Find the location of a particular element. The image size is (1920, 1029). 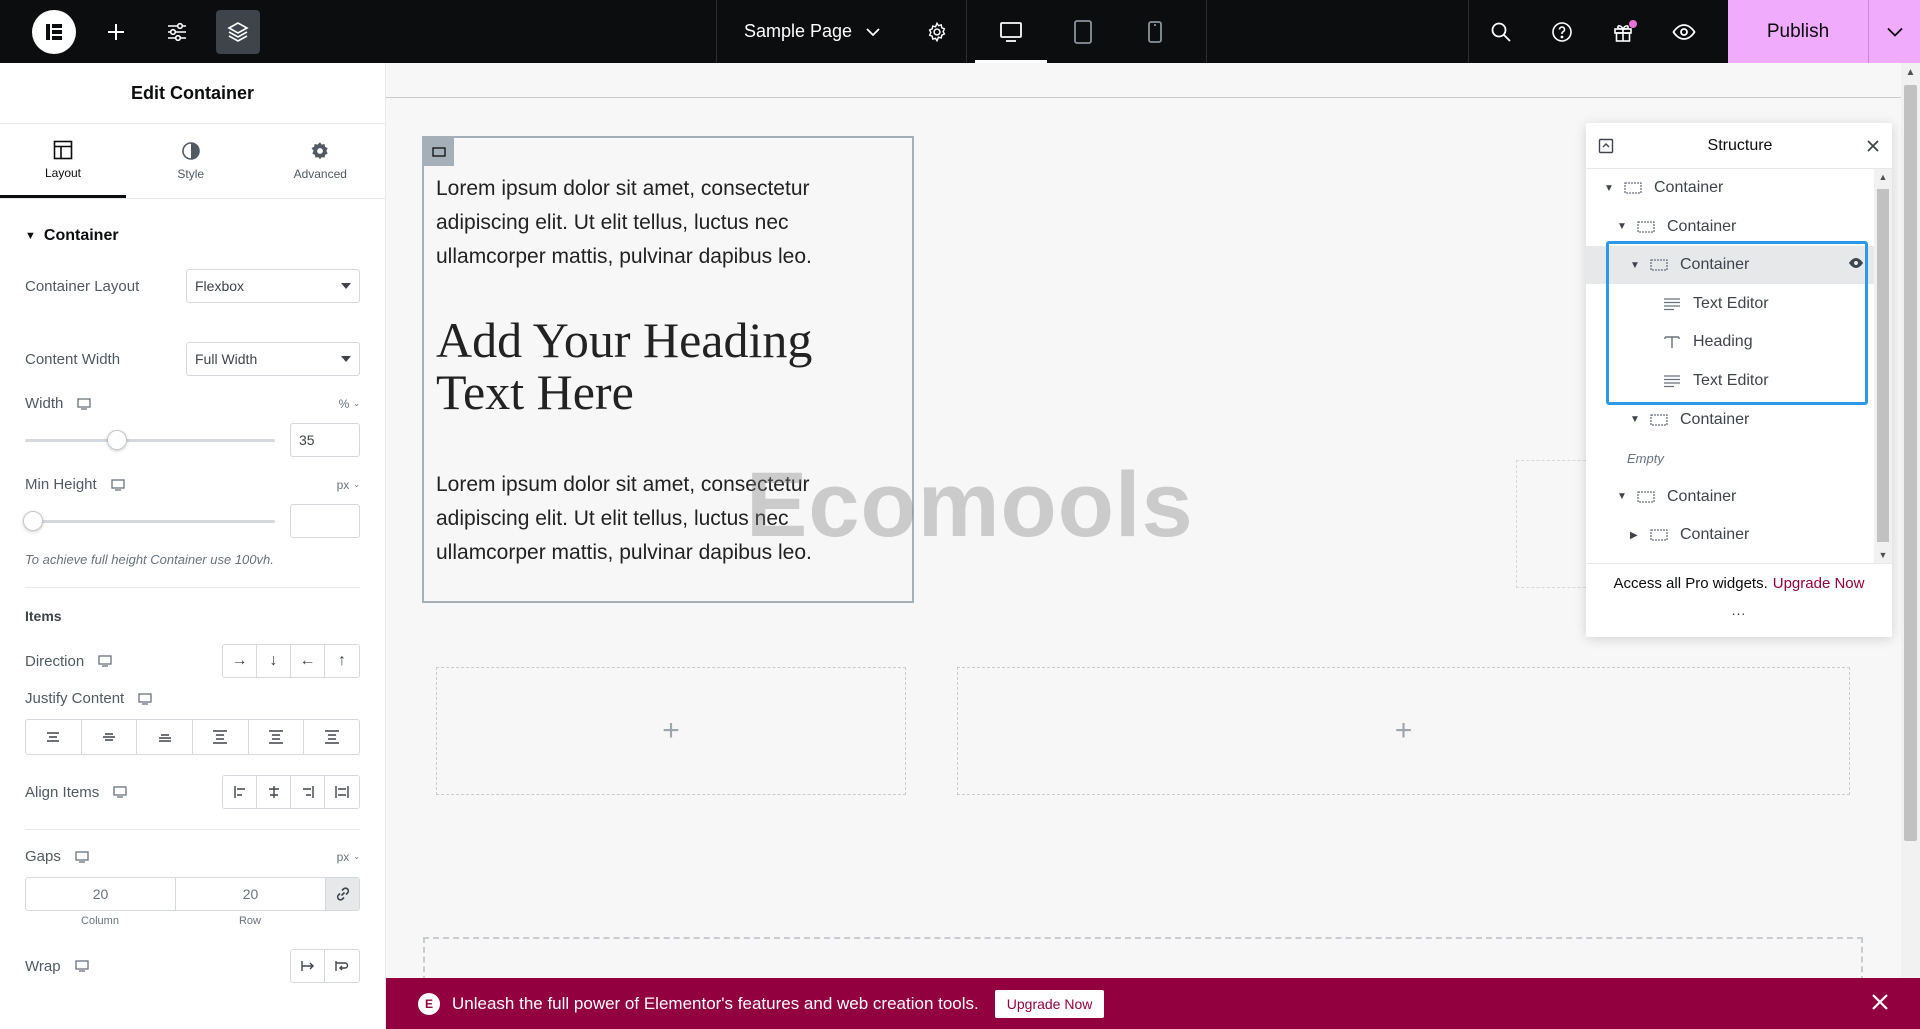

justify-end-button is located at coordinates (165, 737).